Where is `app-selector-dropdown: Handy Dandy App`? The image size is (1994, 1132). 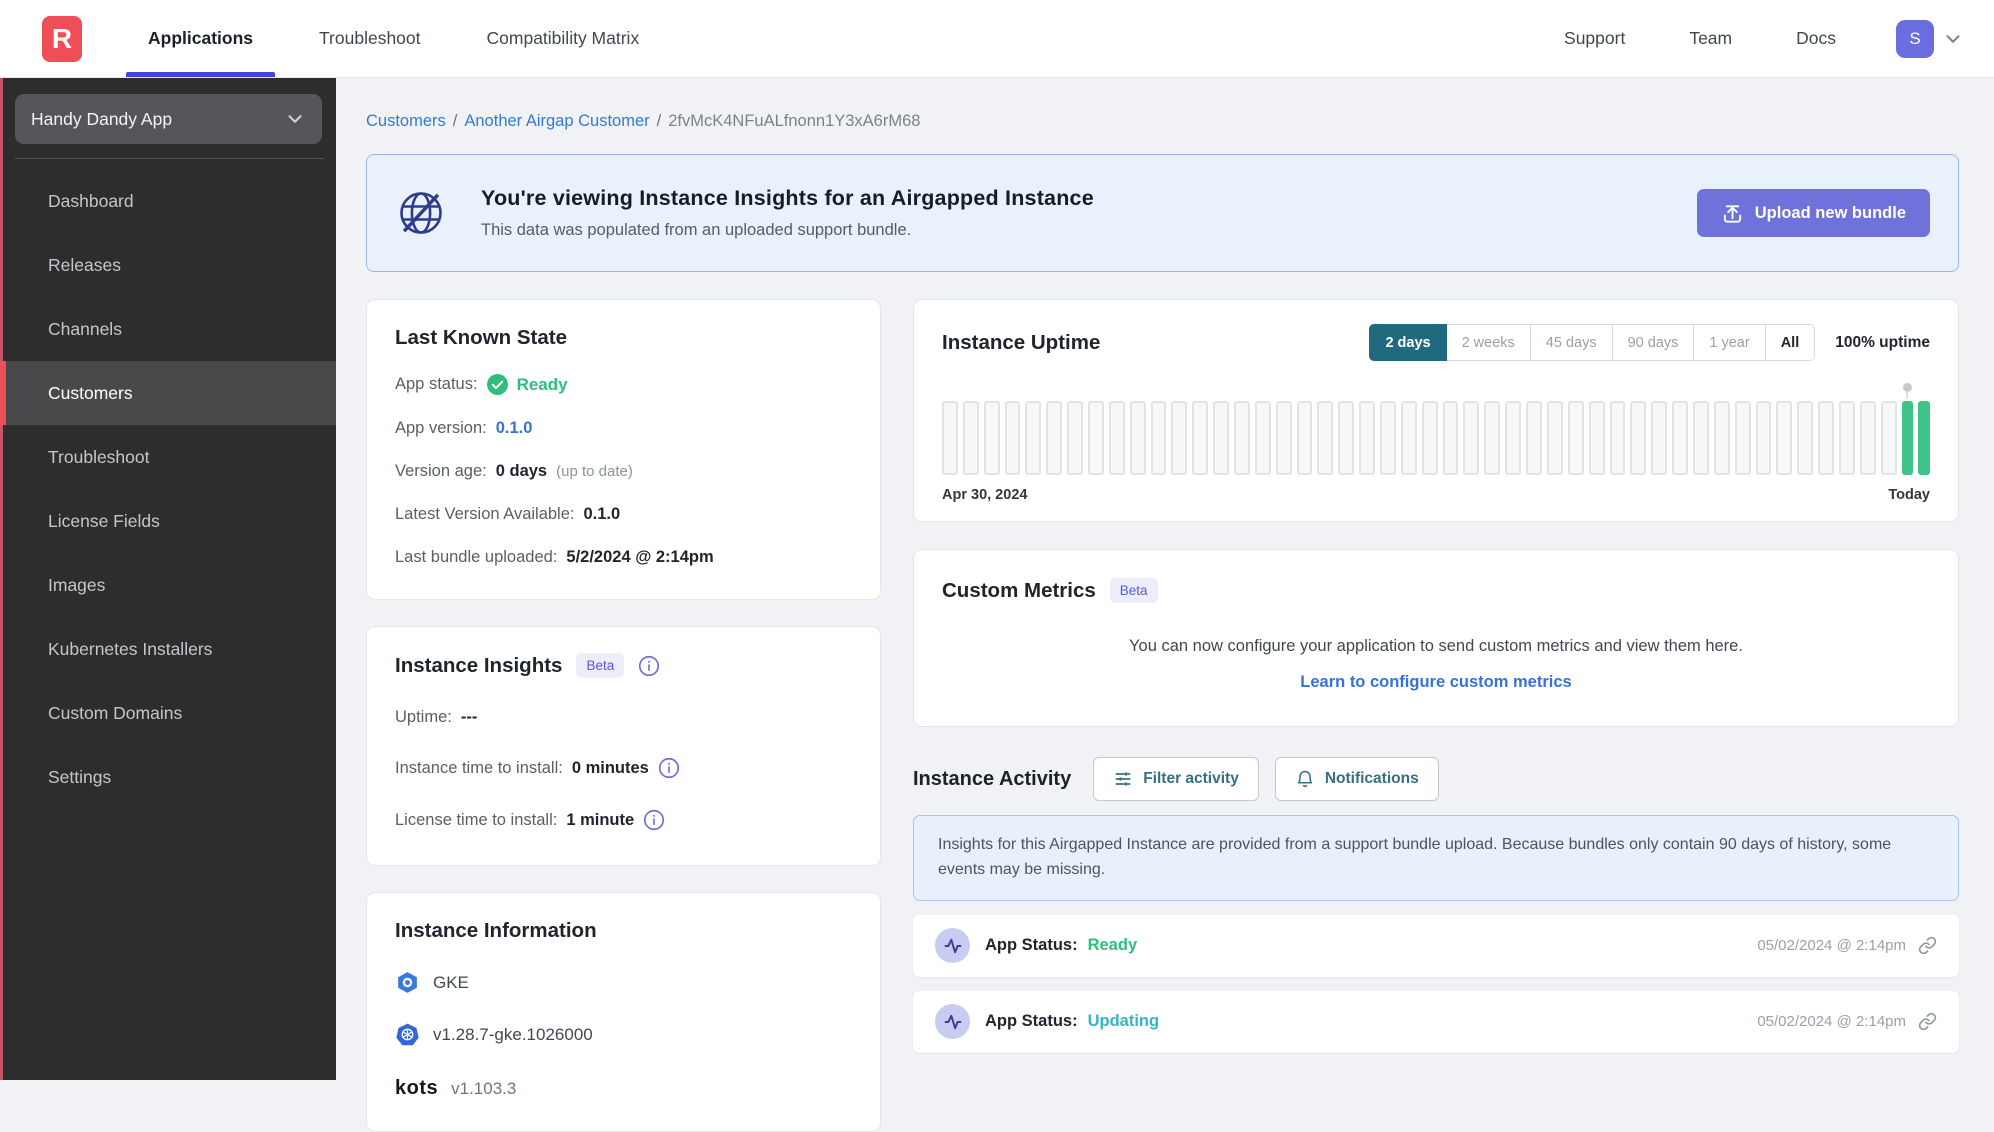
app-selector-dropdown: Handy Dandy App is located at coordinates (168, 119).